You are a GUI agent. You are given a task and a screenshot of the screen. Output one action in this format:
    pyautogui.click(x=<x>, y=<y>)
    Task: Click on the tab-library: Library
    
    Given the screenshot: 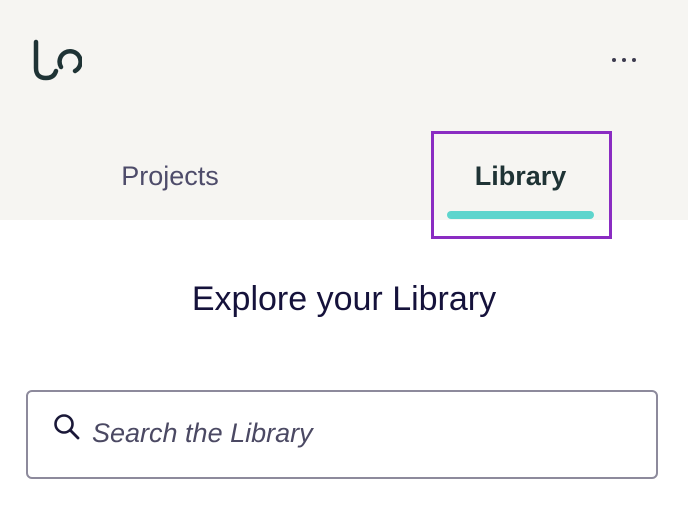 What is the action you would take?
    pyautogui.click(x=520, y=176)
    